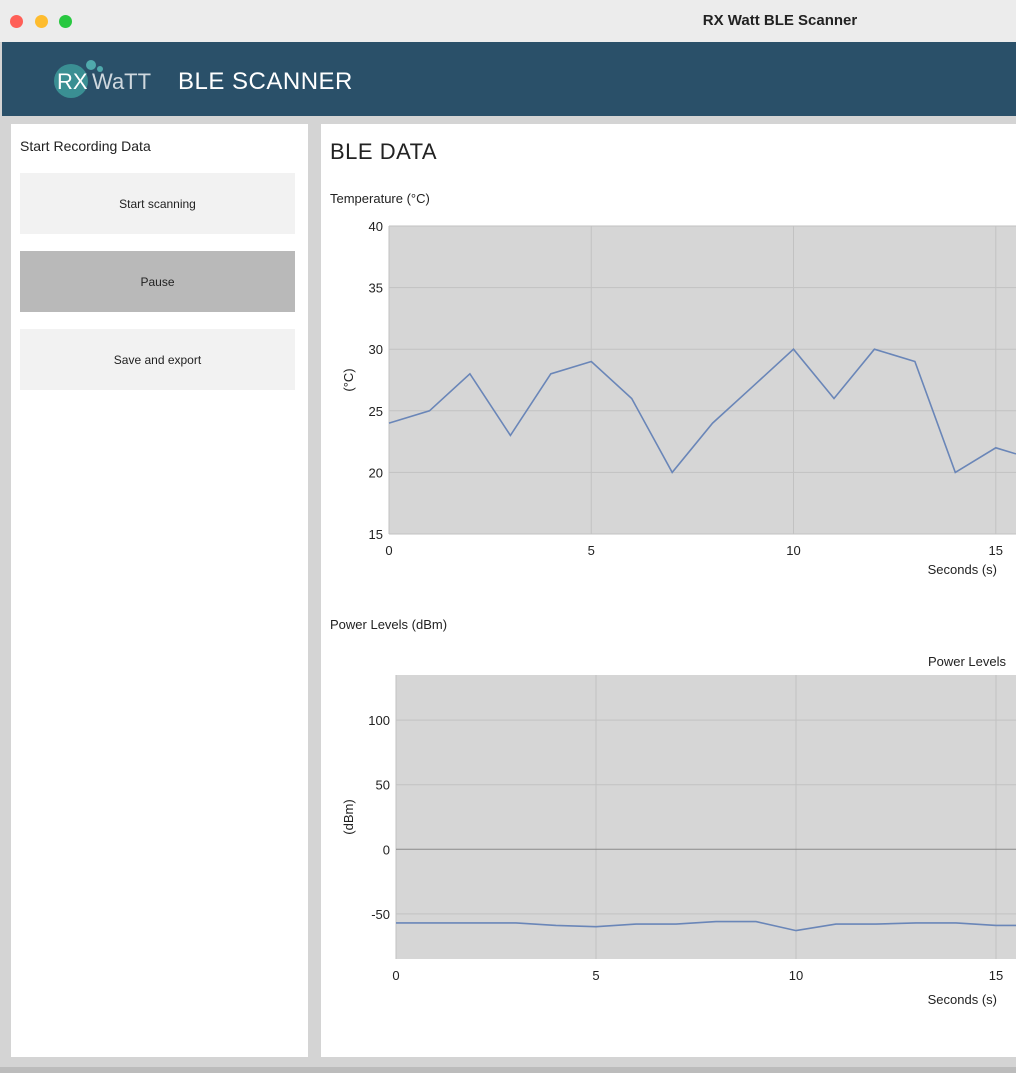 The image size is (1016, 1073). I want to click on y-tick-label: 30, so click(376, 349).